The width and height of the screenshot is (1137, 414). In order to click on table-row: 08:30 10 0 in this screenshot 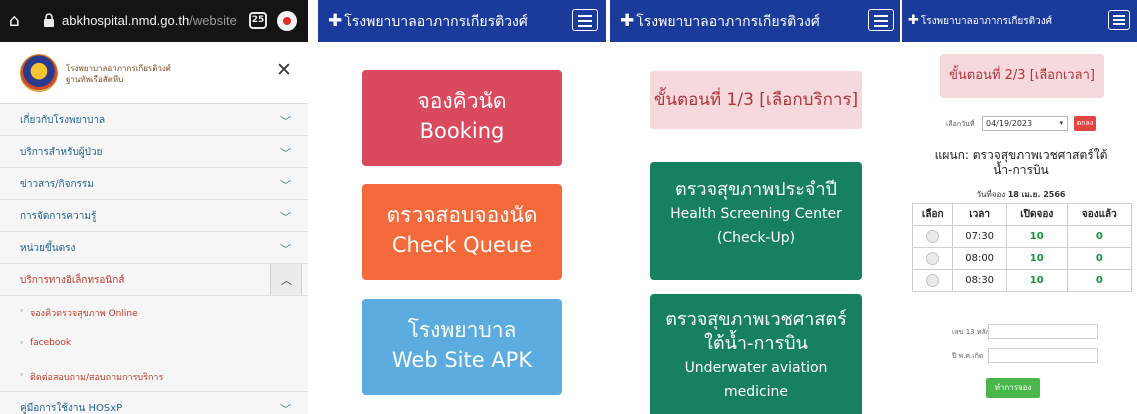, I will do `click(1022, 280)`.